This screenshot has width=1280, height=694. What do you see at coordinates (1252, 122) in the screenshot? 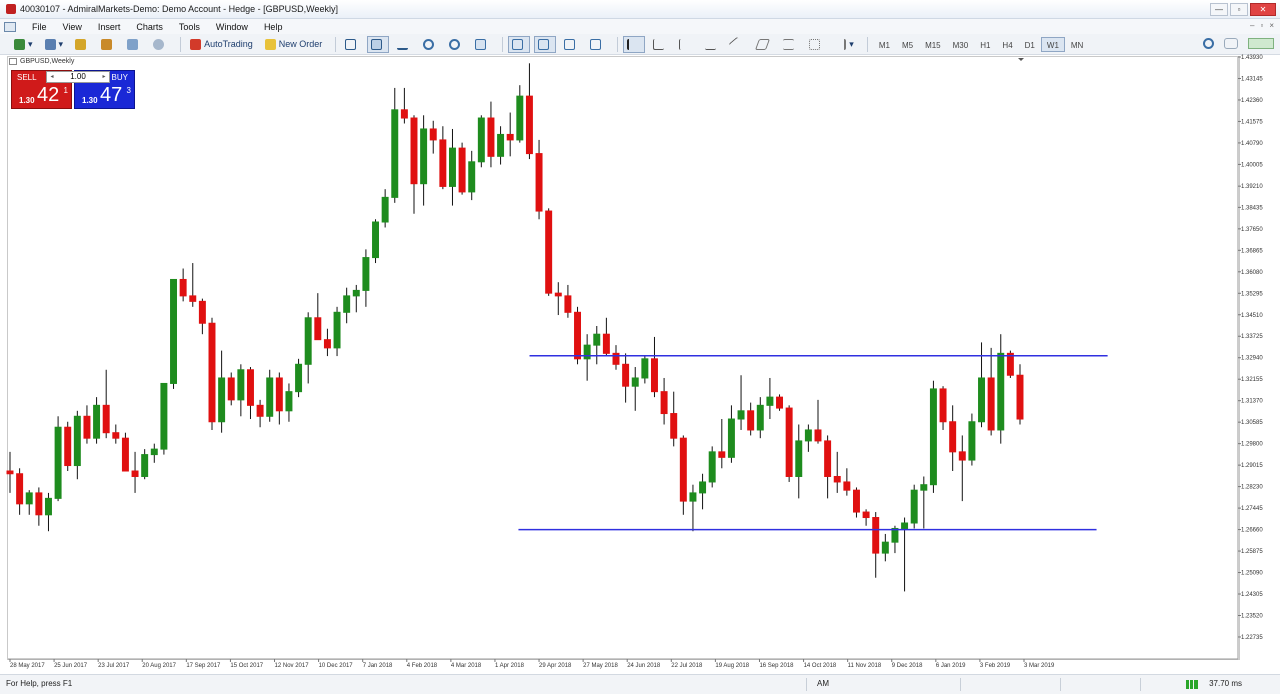
I see `price-tick-label: 1.41575` at bounding box center [1252, 122].